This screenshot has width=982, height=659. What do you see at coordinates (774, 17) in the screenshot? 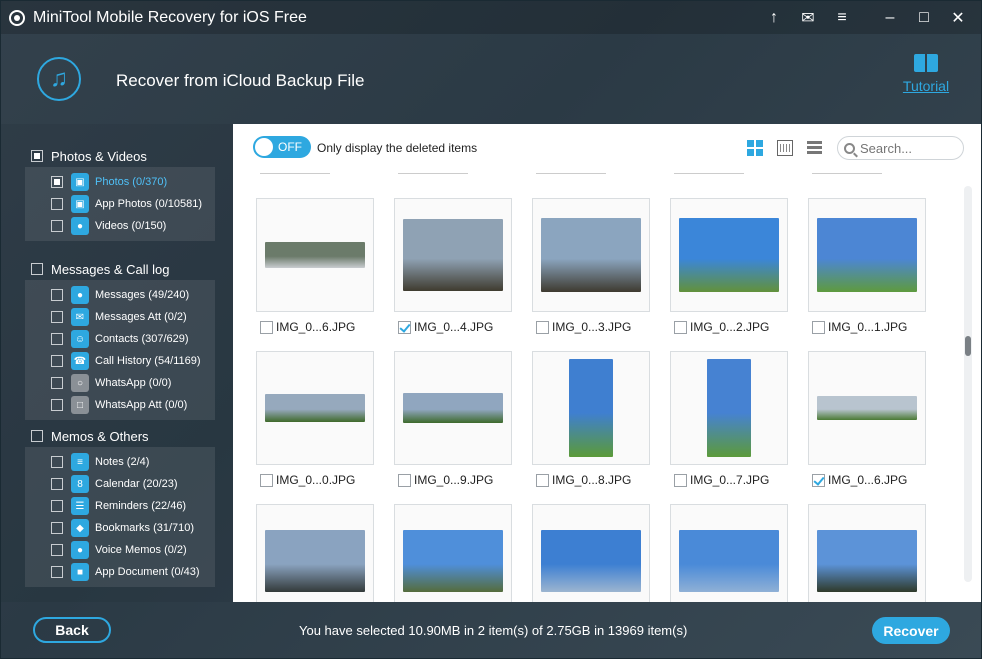
I see `upload-icon: ↑` at bounding box center [774, 17].